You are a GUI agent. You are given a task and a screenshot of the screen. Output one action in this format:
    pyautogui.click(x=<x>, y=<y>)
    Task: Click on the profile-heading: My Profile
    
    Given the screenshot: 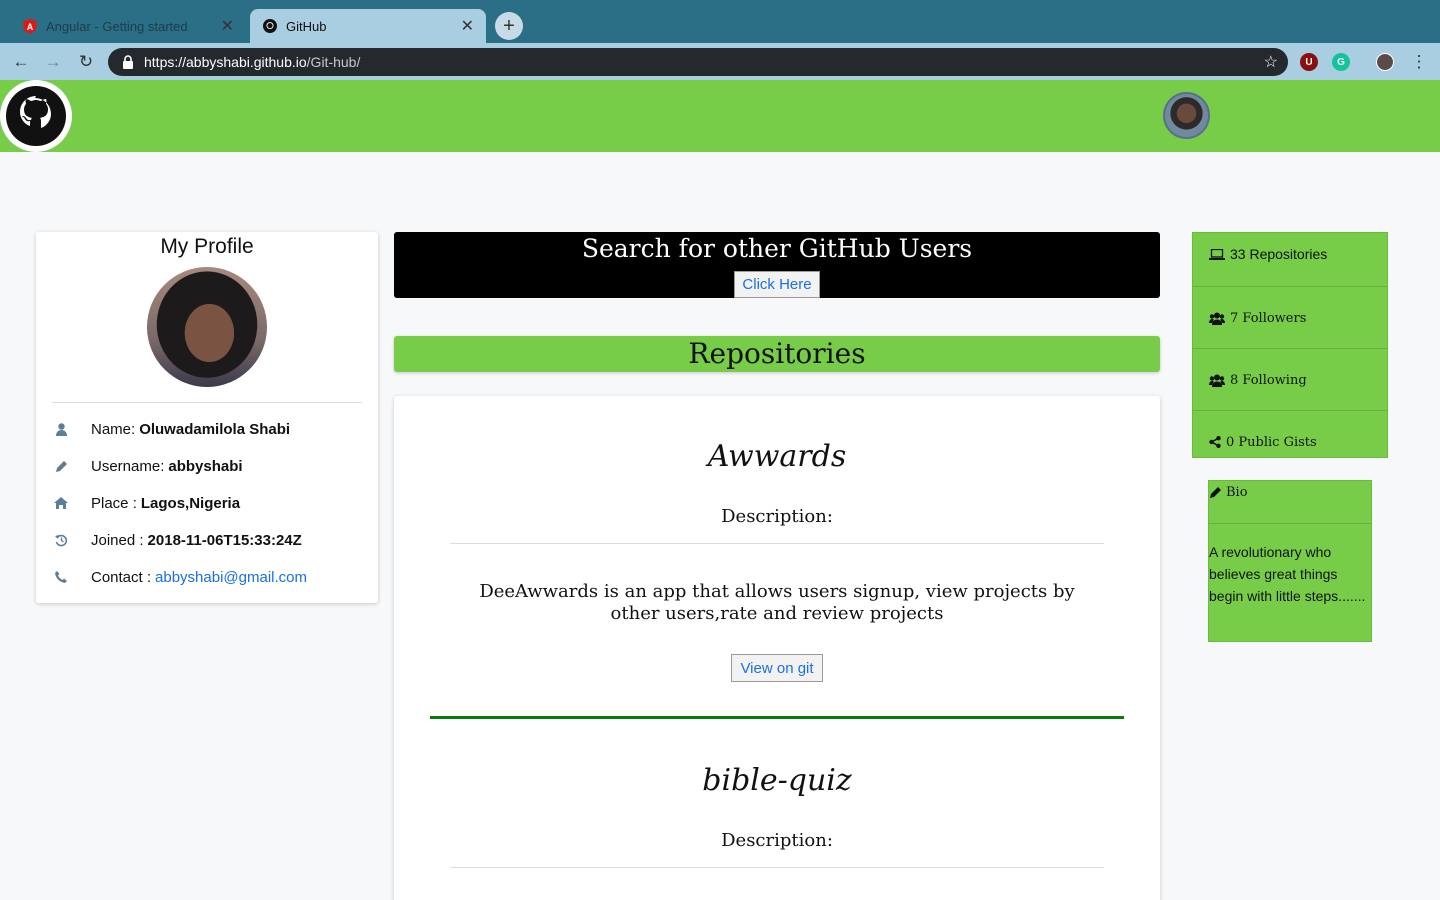 What is the action you would take?
    pyautogui.click(x=207, y=246)
    